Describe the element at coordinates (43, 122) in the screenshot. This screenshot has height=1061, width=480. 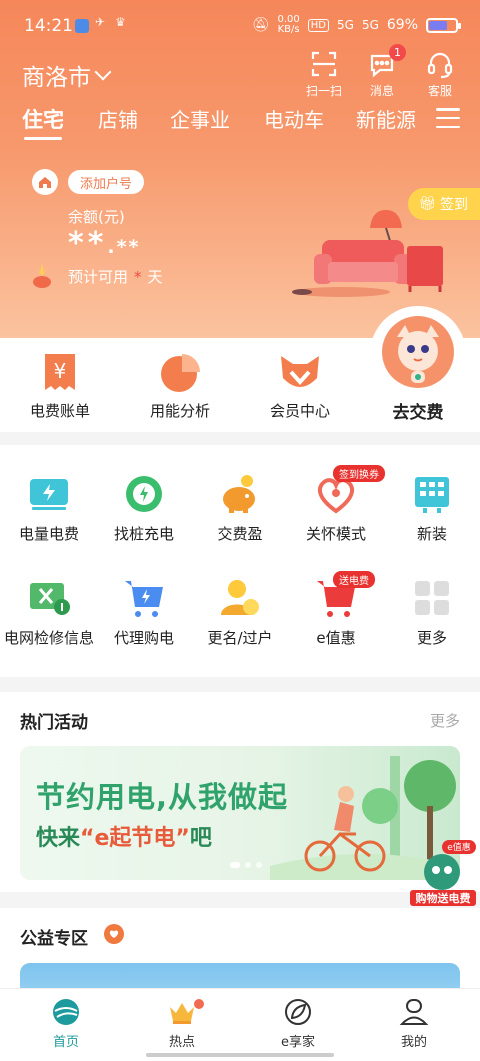
I see `tab-residential: 住宅` at that location.